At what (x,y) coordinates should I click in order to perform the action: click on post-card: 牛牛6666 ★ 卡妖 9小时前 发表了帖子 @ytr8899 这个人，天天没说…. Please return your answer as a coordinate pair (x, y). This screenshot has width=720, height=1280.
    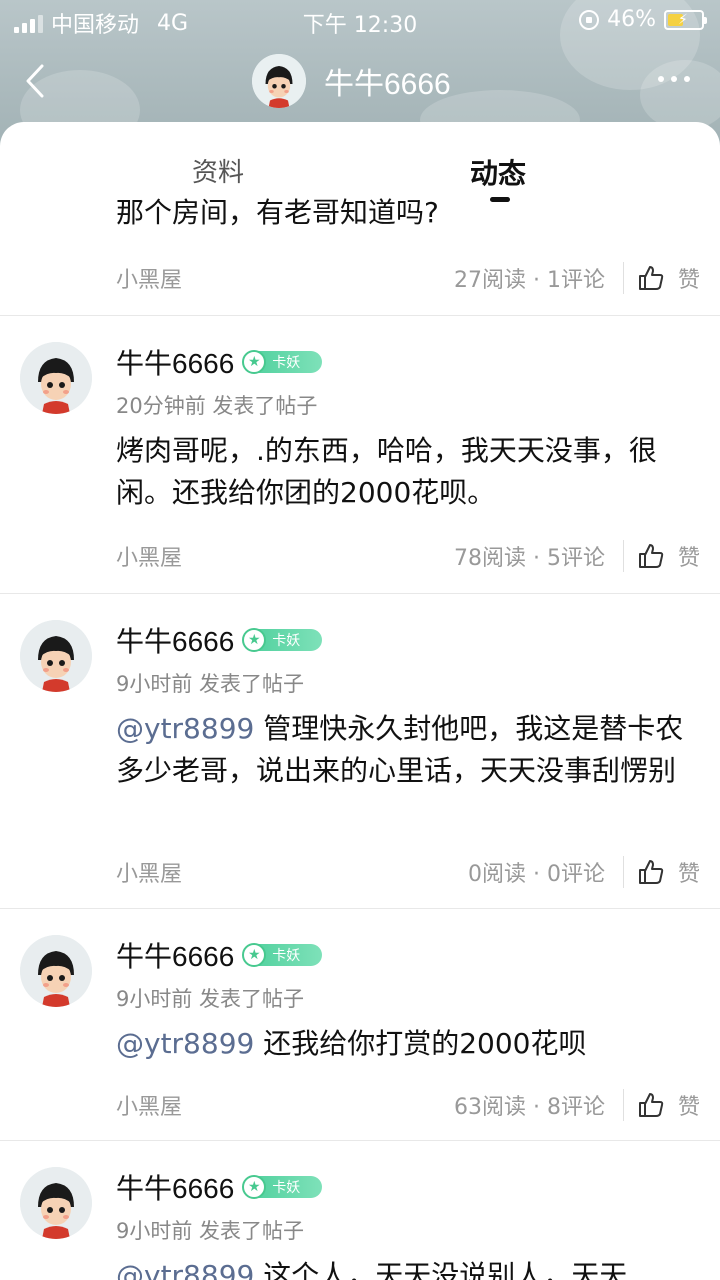
    Looking at the image, I should click on (360, 1210).